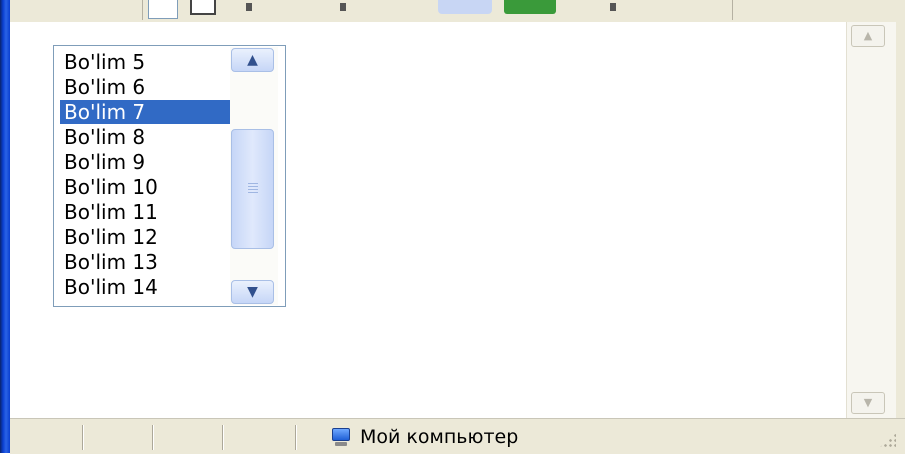  What do you see at coordinates (252, 292) in the screenshot?
I see `chevron-down-icon: ▼` at bounding box center [252, 292].